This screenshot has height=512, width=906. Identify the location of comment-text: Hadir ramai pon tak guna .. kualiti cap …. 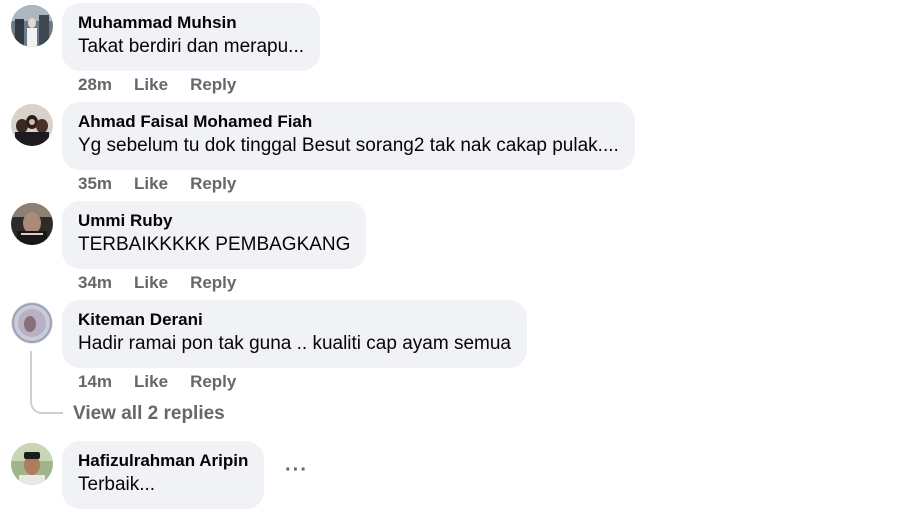
(294, 343).